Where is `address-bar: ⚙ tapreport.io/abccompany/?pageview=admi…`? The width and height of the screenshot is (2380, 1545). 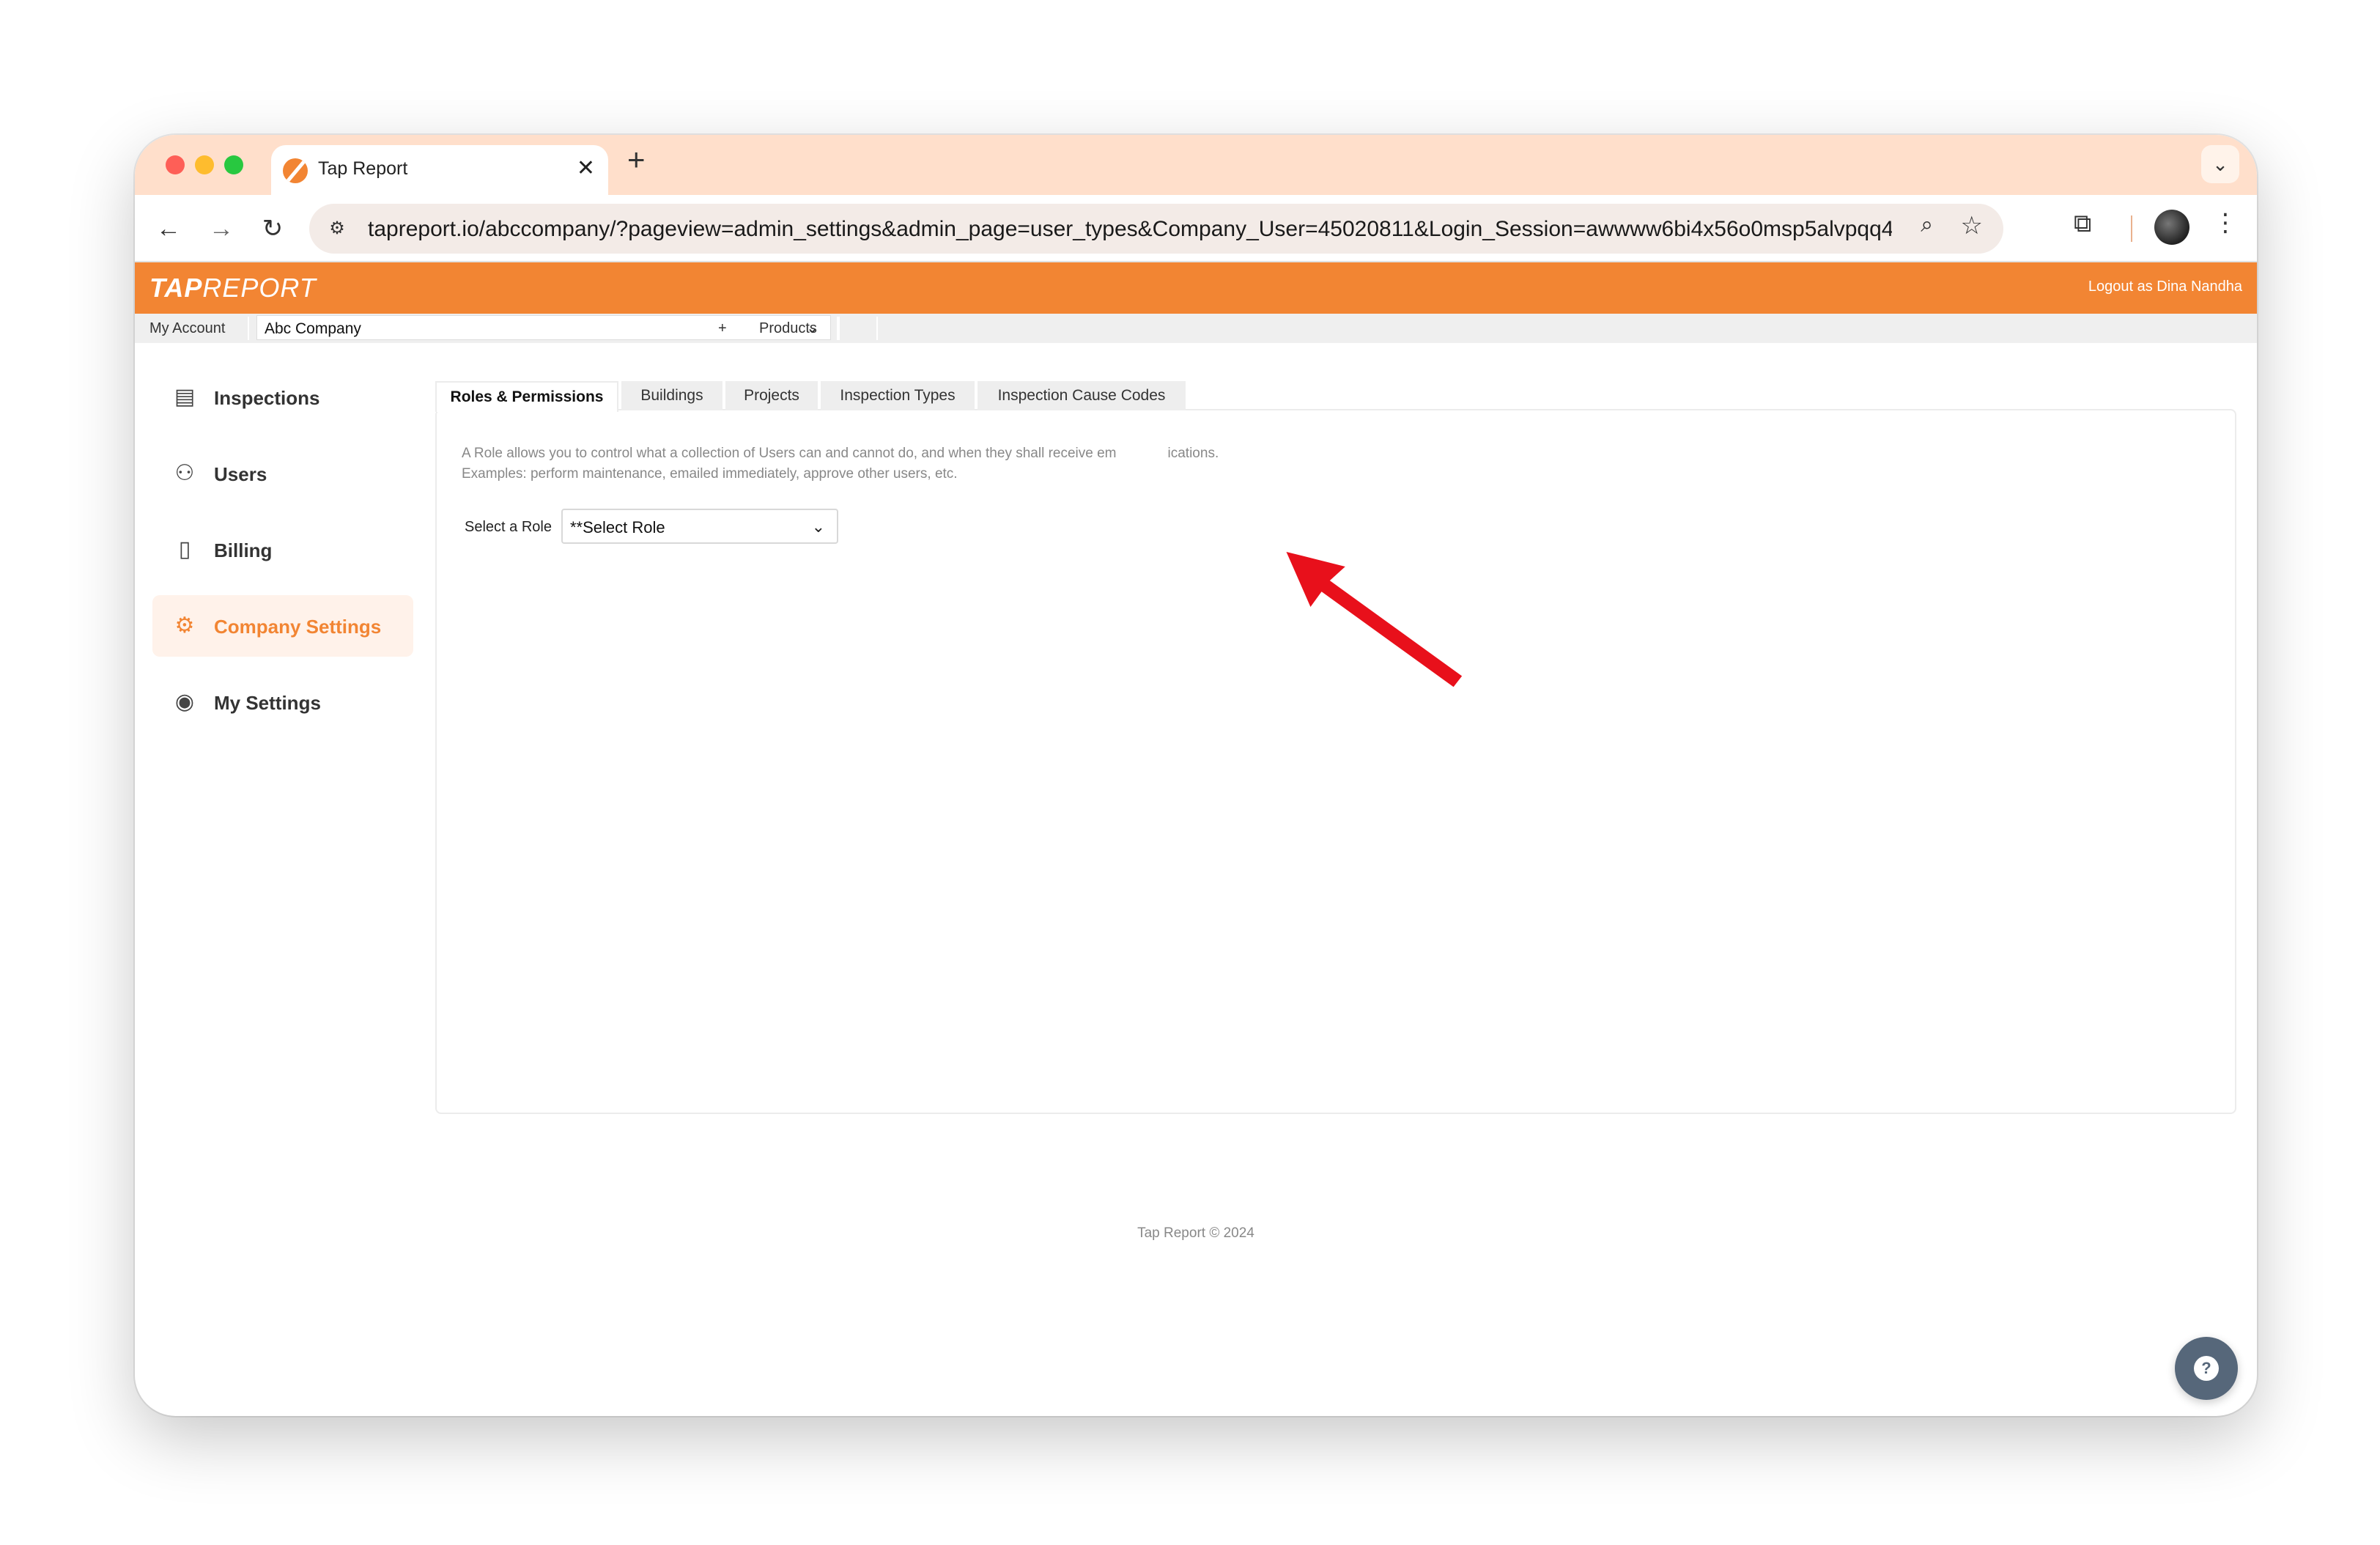 address-bar: ⚙ tapreport.io/abccompany/?pageview=admi… is located at coordinates (1156, 229).